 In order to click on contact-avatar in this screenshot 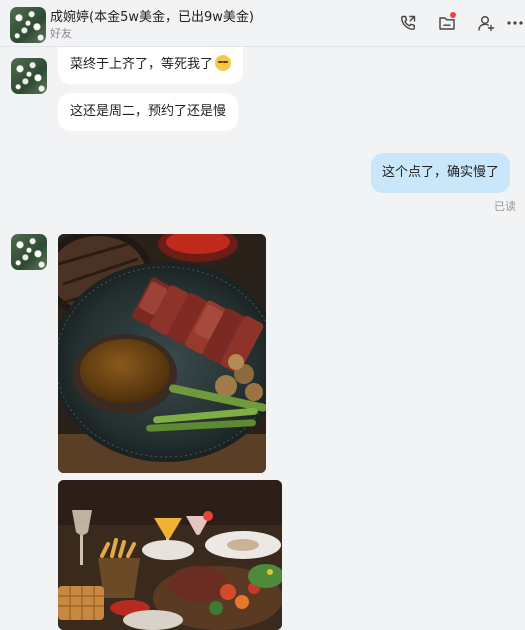, I will do `click(28, 25)`.